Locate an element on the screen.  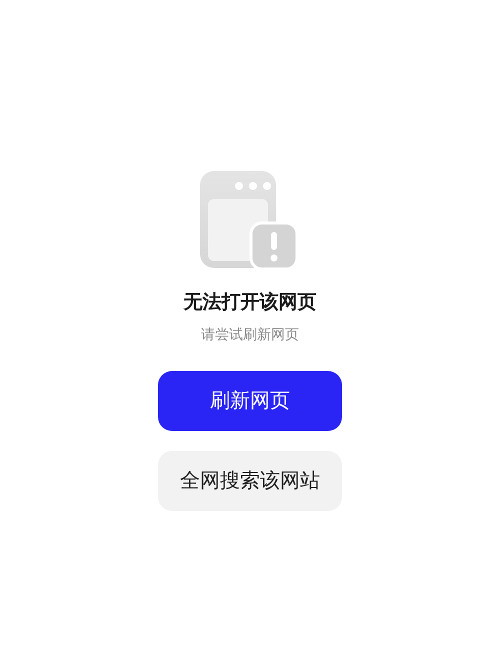
error-message: 请尝试刷新网页 is located at coordinates (250, 334).